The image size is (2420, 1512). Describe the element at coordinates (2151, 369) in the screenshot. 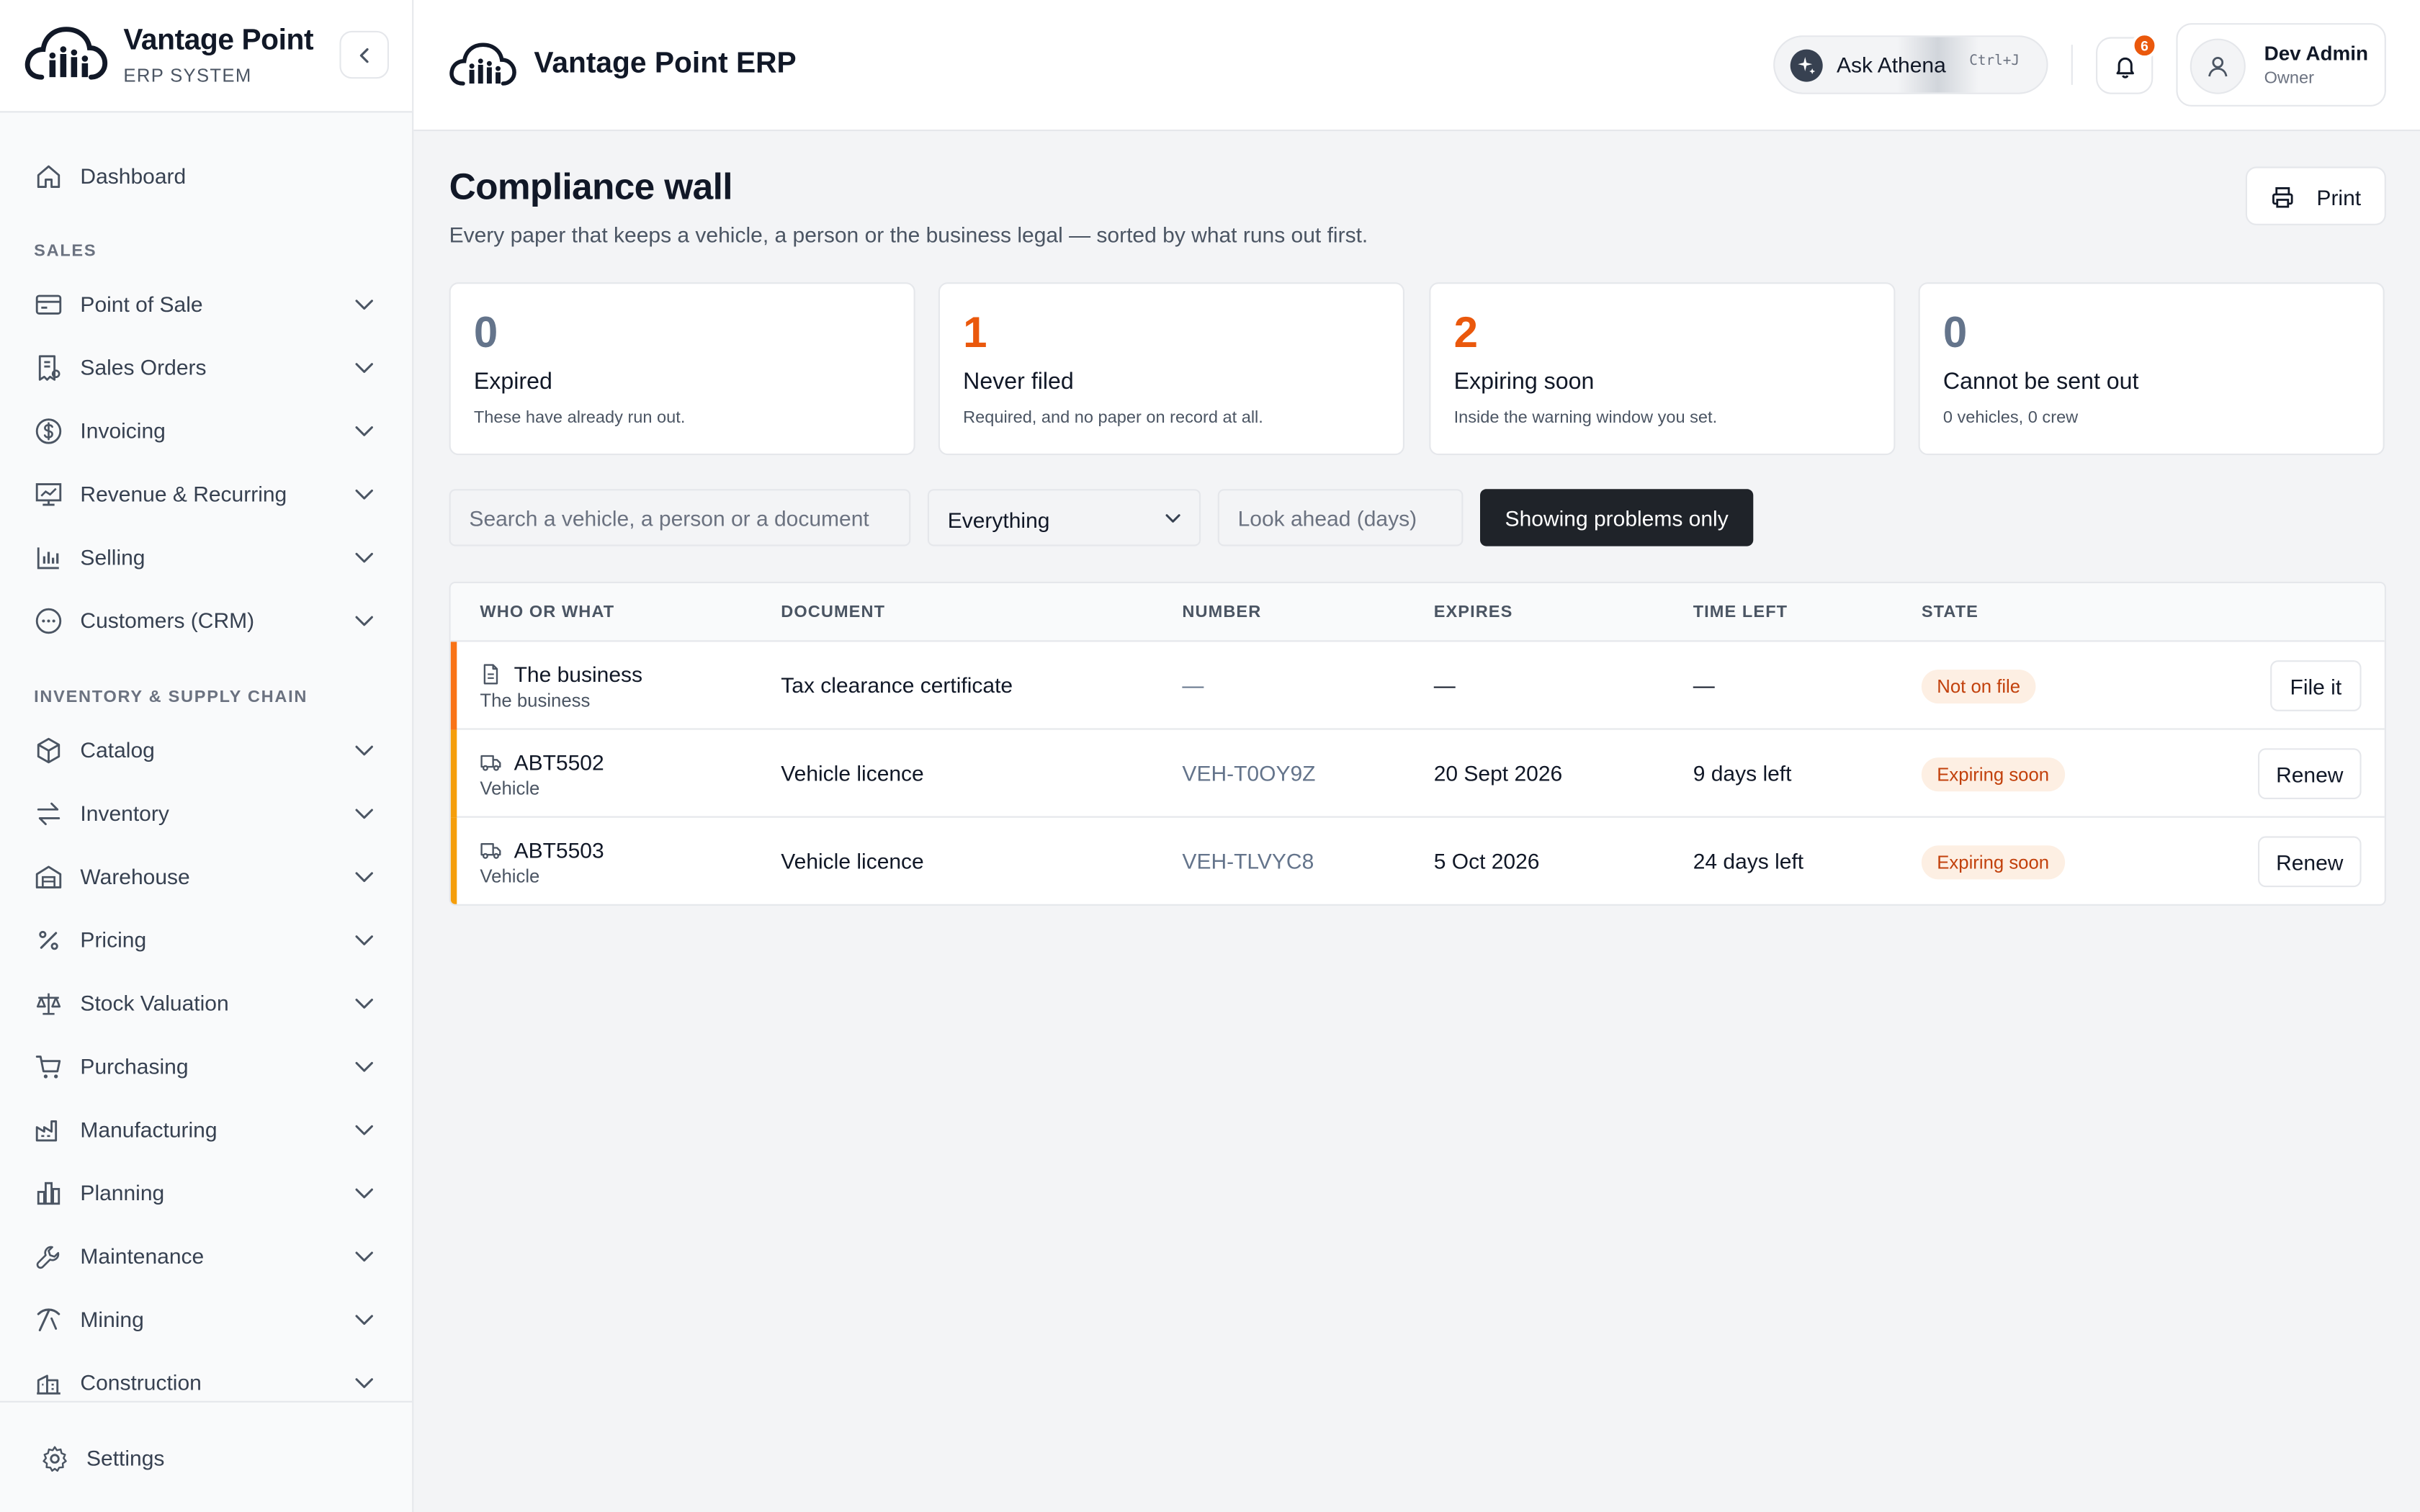

I see `summary-card-cannot-be-sent-out: 0 Cannot be sent out 0 vehicles, 0 crew` at that location.